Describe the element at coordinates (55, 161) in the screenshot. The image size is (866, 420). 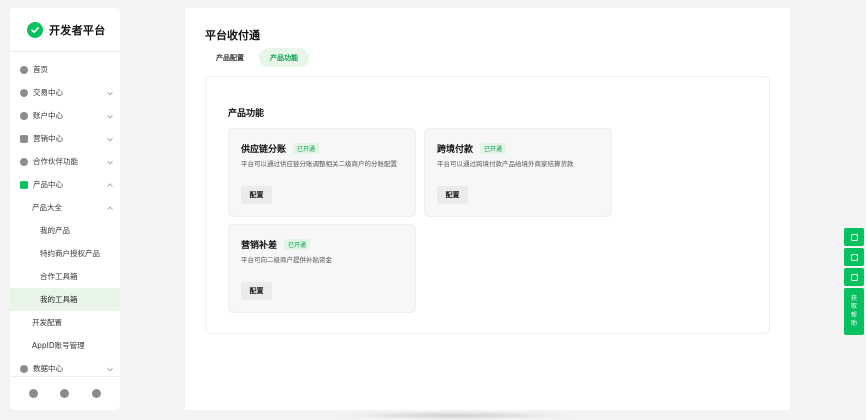
I see `sidebar-item-label: 合作伙伴功能` at that location.